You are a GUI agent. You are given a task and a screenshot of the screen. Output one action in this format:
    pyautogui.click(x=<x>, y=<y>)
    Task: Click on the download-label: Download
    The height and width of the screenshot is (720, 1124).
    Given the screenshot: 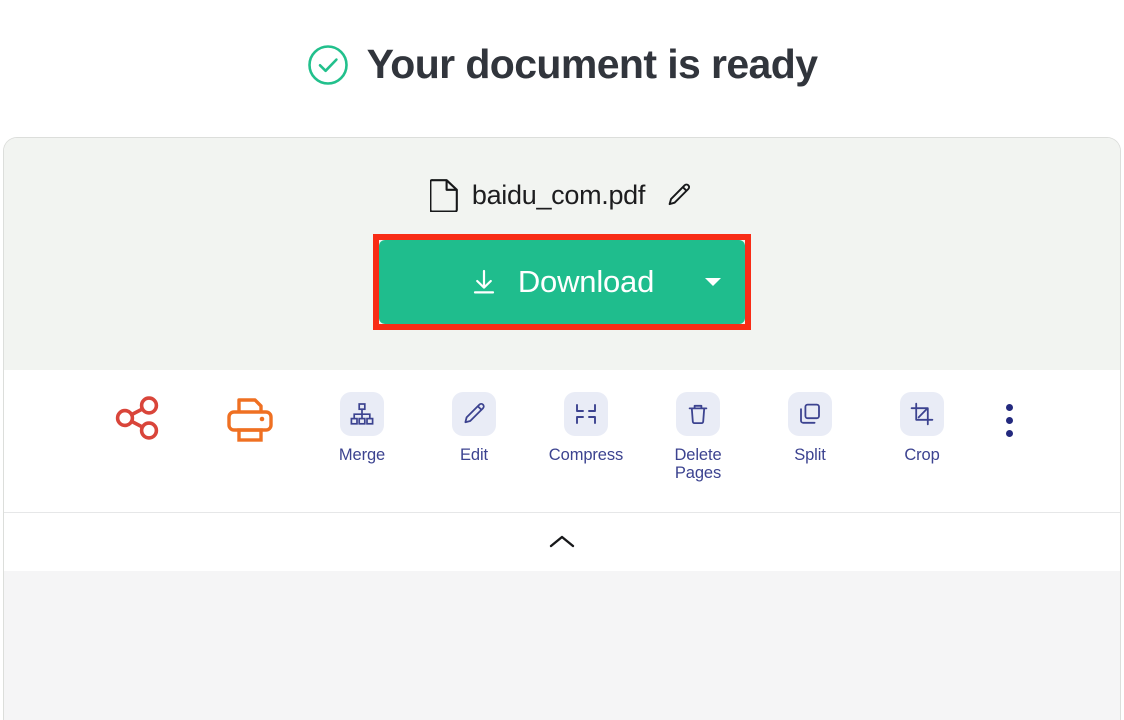 What is the action you would take?
    pyautogui.click(x=586, y=281)
    